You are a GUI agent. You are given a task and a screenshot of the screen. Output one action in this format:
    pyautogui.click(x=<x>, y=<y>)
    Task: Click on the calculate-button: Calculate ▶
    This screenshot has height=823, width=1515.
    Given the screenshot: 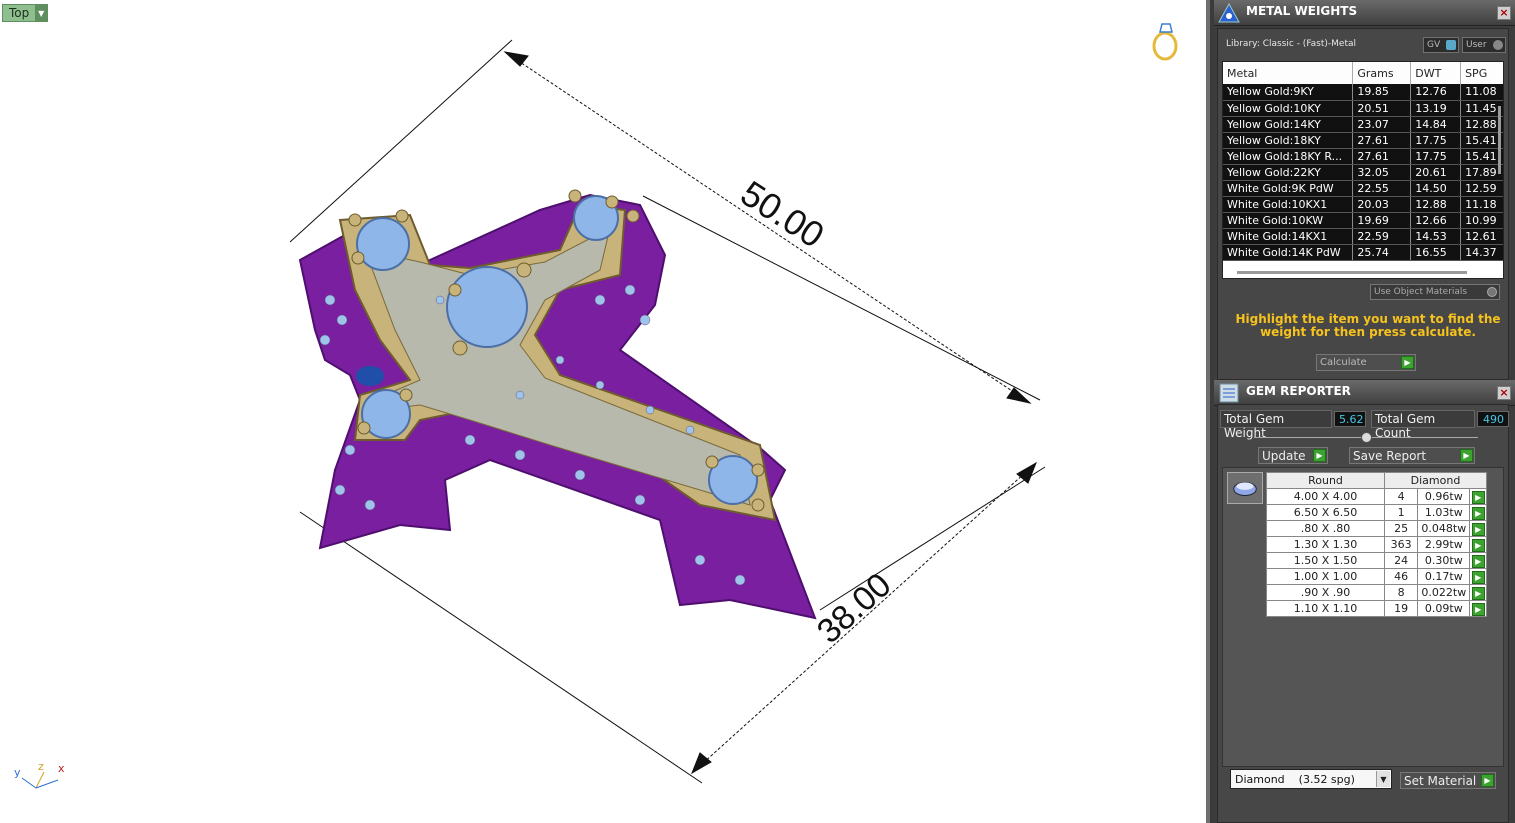 What is the action you would take?
    pyautogui.click(x=1366, y=362)
    